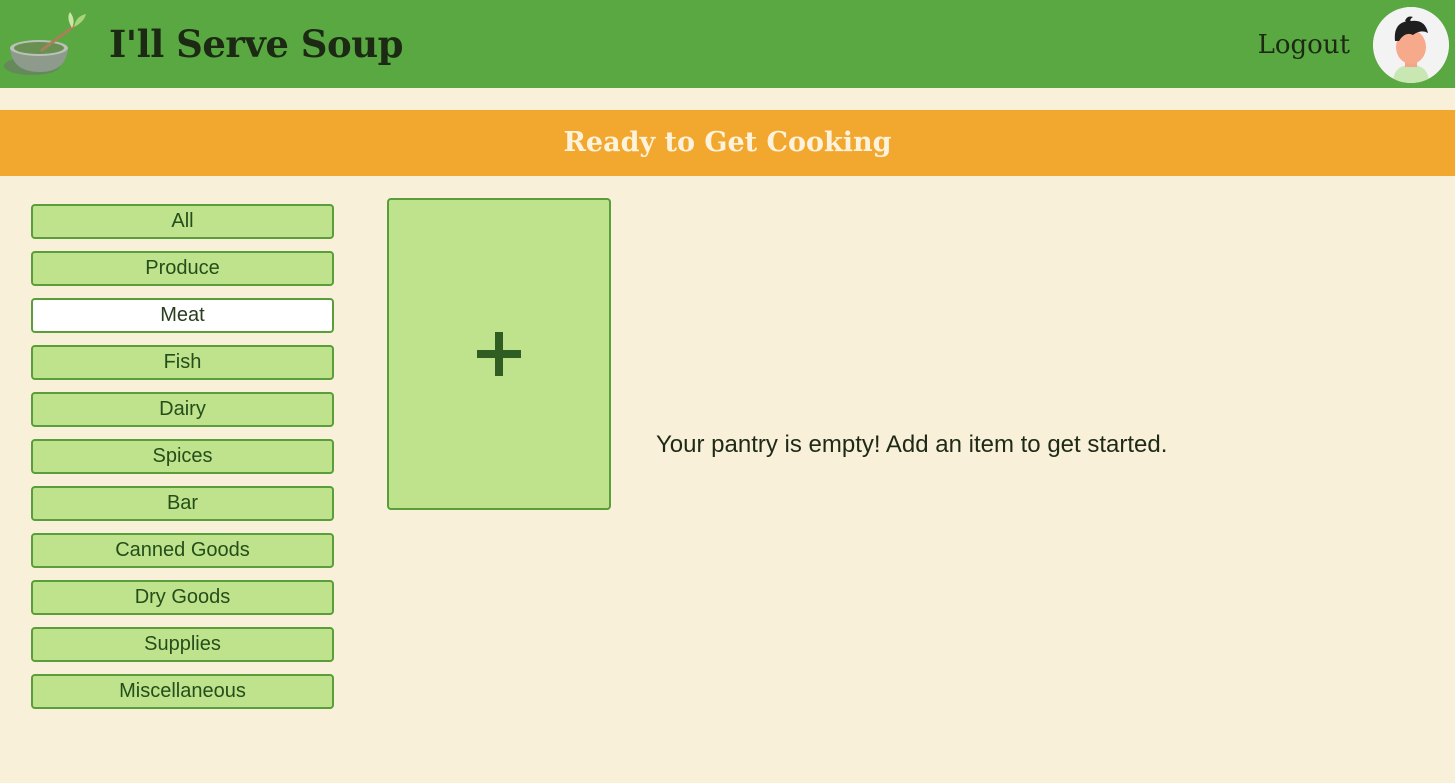  Describe the element at coordinates (182, 503) in the screenshot. I see `category-button-bar: Bar` at that location.